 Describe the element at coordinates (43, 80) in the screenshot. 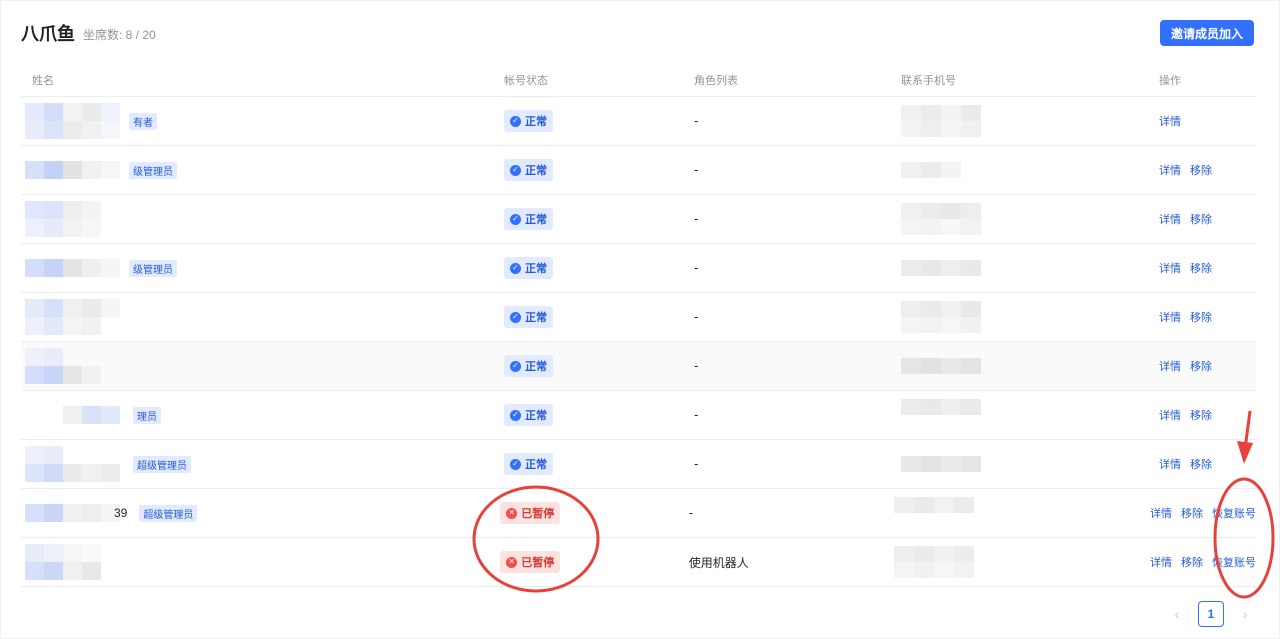

I see `column-header-name: 姓名` at that location.